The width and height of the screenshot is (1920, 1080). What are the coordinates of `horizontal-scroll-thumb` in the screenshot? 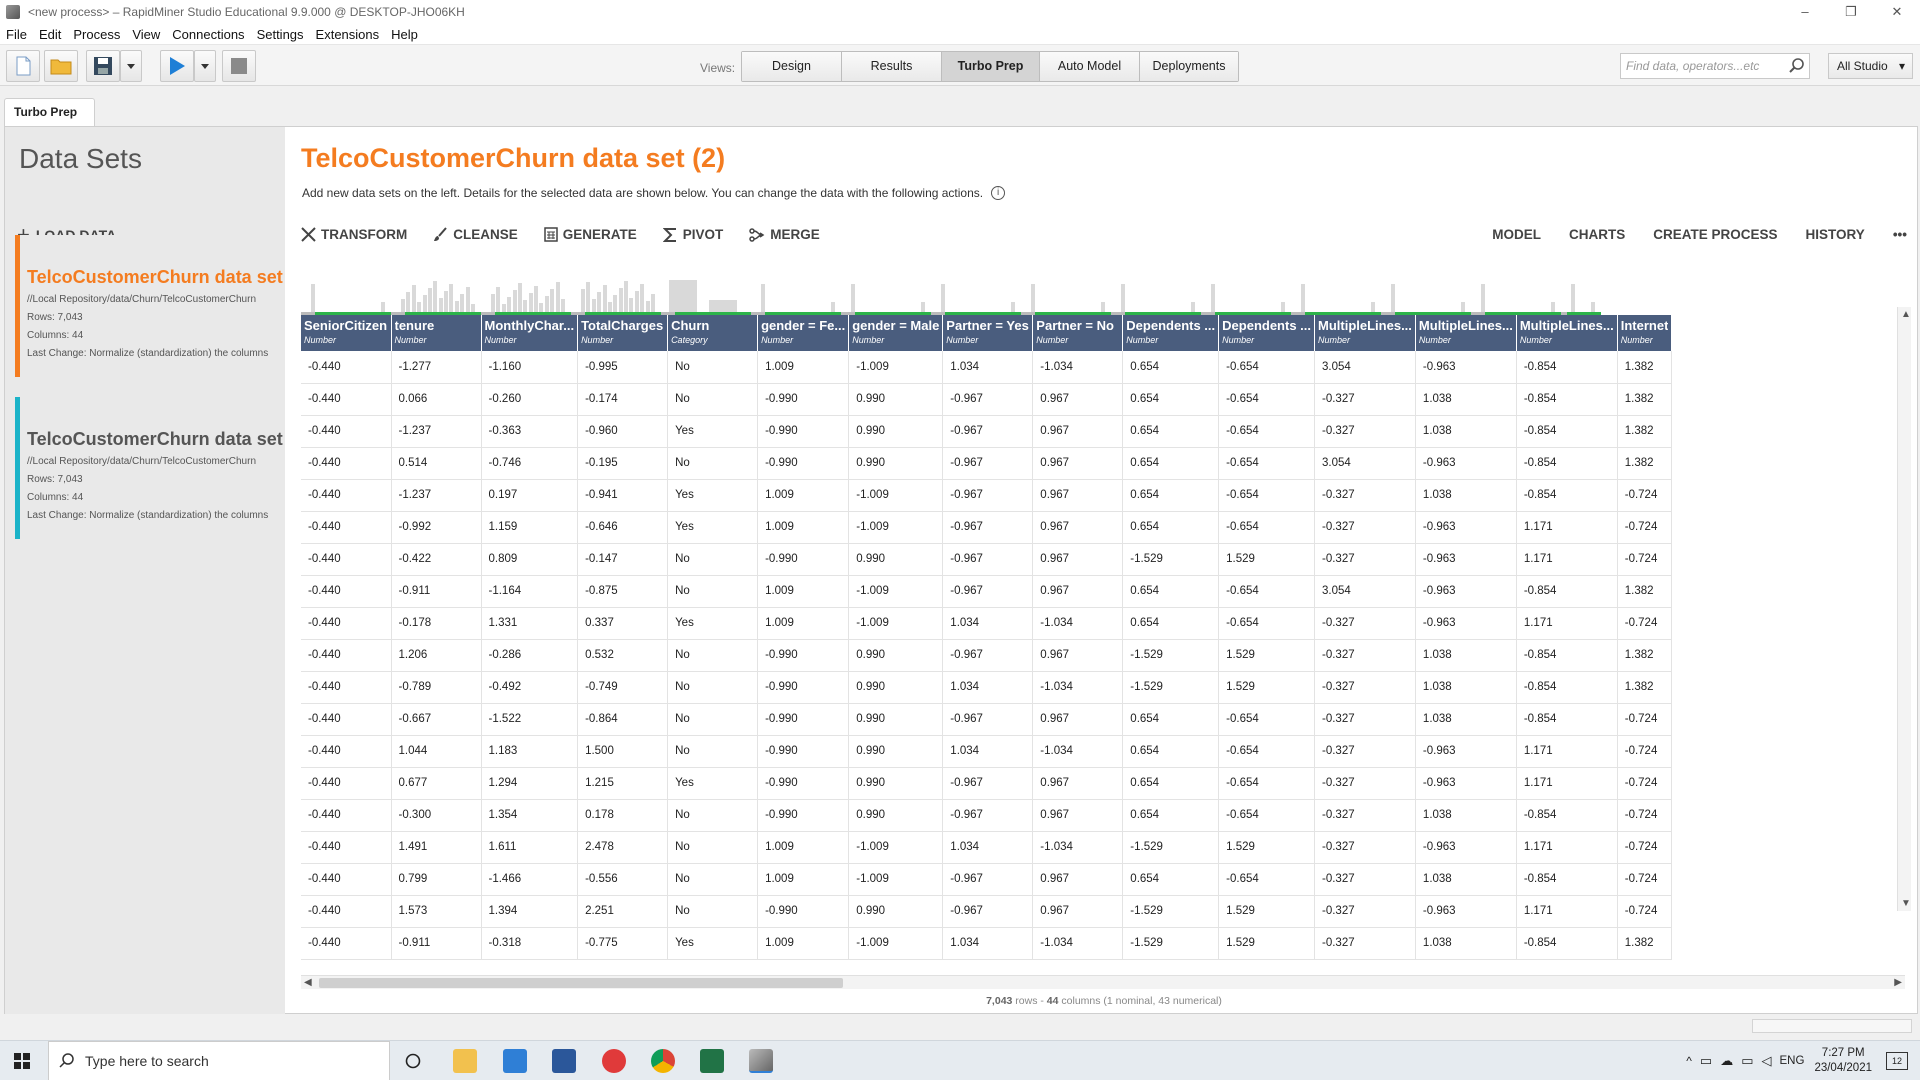 It's located at (581, 983).